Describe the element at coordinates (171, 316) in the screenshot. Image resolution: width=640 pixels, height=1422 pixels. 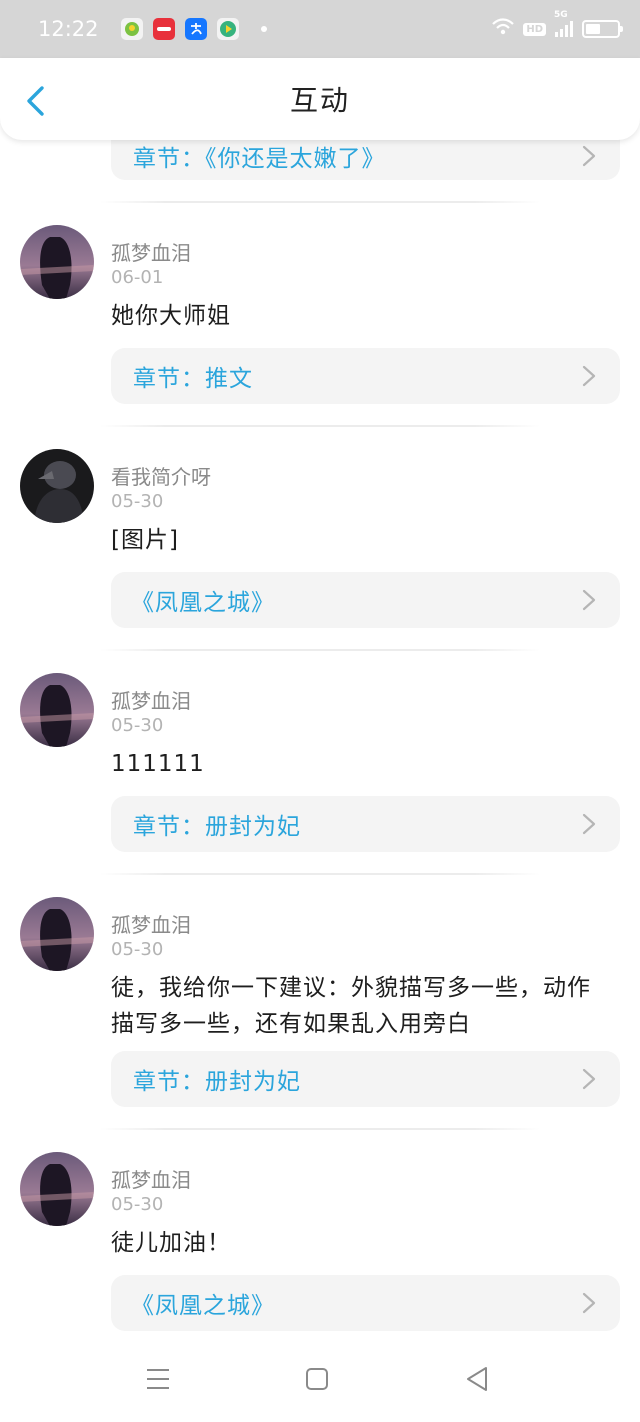
I see `comment-text: 她你大师姐` at that location.